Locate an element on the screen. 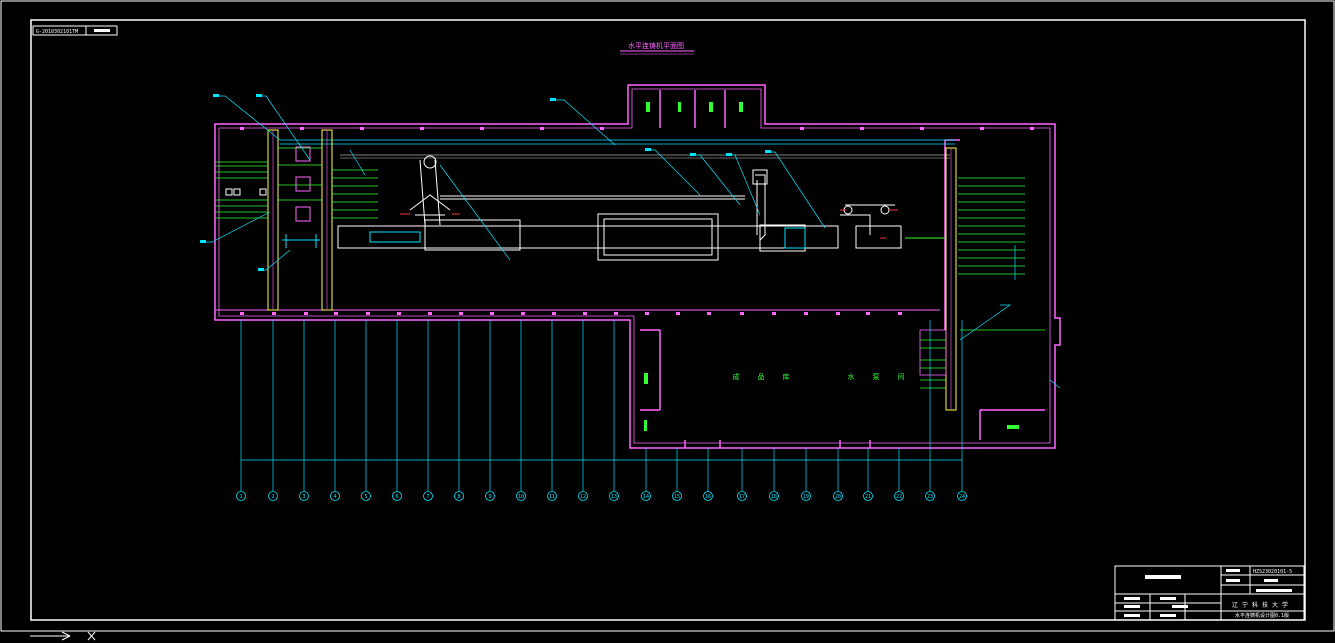 This screenshot has width=1335, height=643. axis-label: 8 is located at coordinates (458, 497).